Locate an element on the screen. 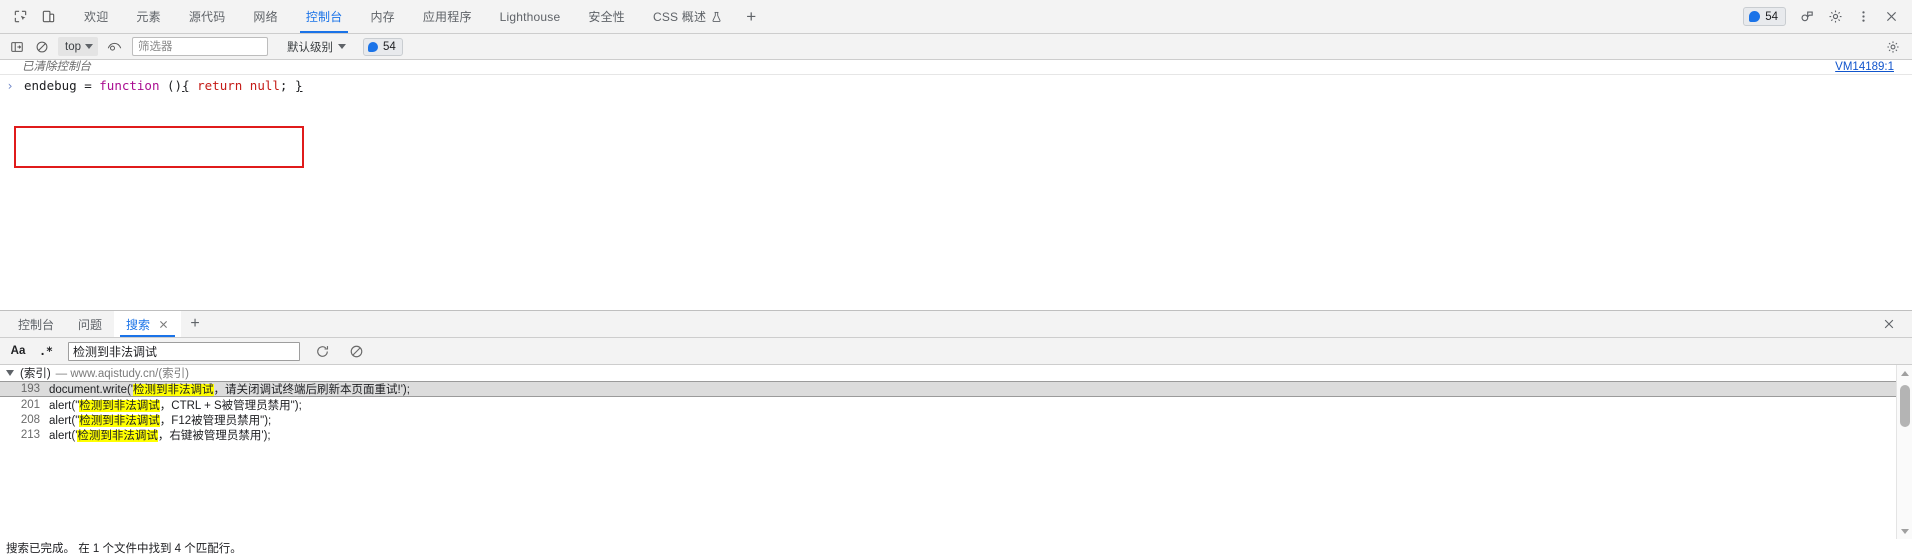 This screenshot has height=557, width=1912. inspect-element-icon is located at coordinates (20, 17).